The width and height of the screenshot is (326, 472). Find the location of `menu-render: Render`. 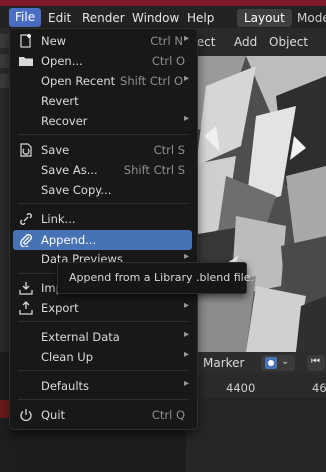

menu-render: Render is located at coordinates (103, 18).